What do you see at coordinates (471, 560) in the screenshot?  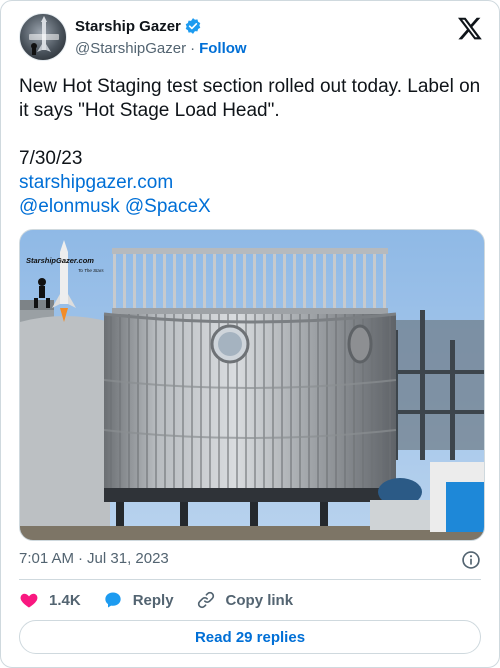 I see `info-icon` at bounding box center [471, 560].